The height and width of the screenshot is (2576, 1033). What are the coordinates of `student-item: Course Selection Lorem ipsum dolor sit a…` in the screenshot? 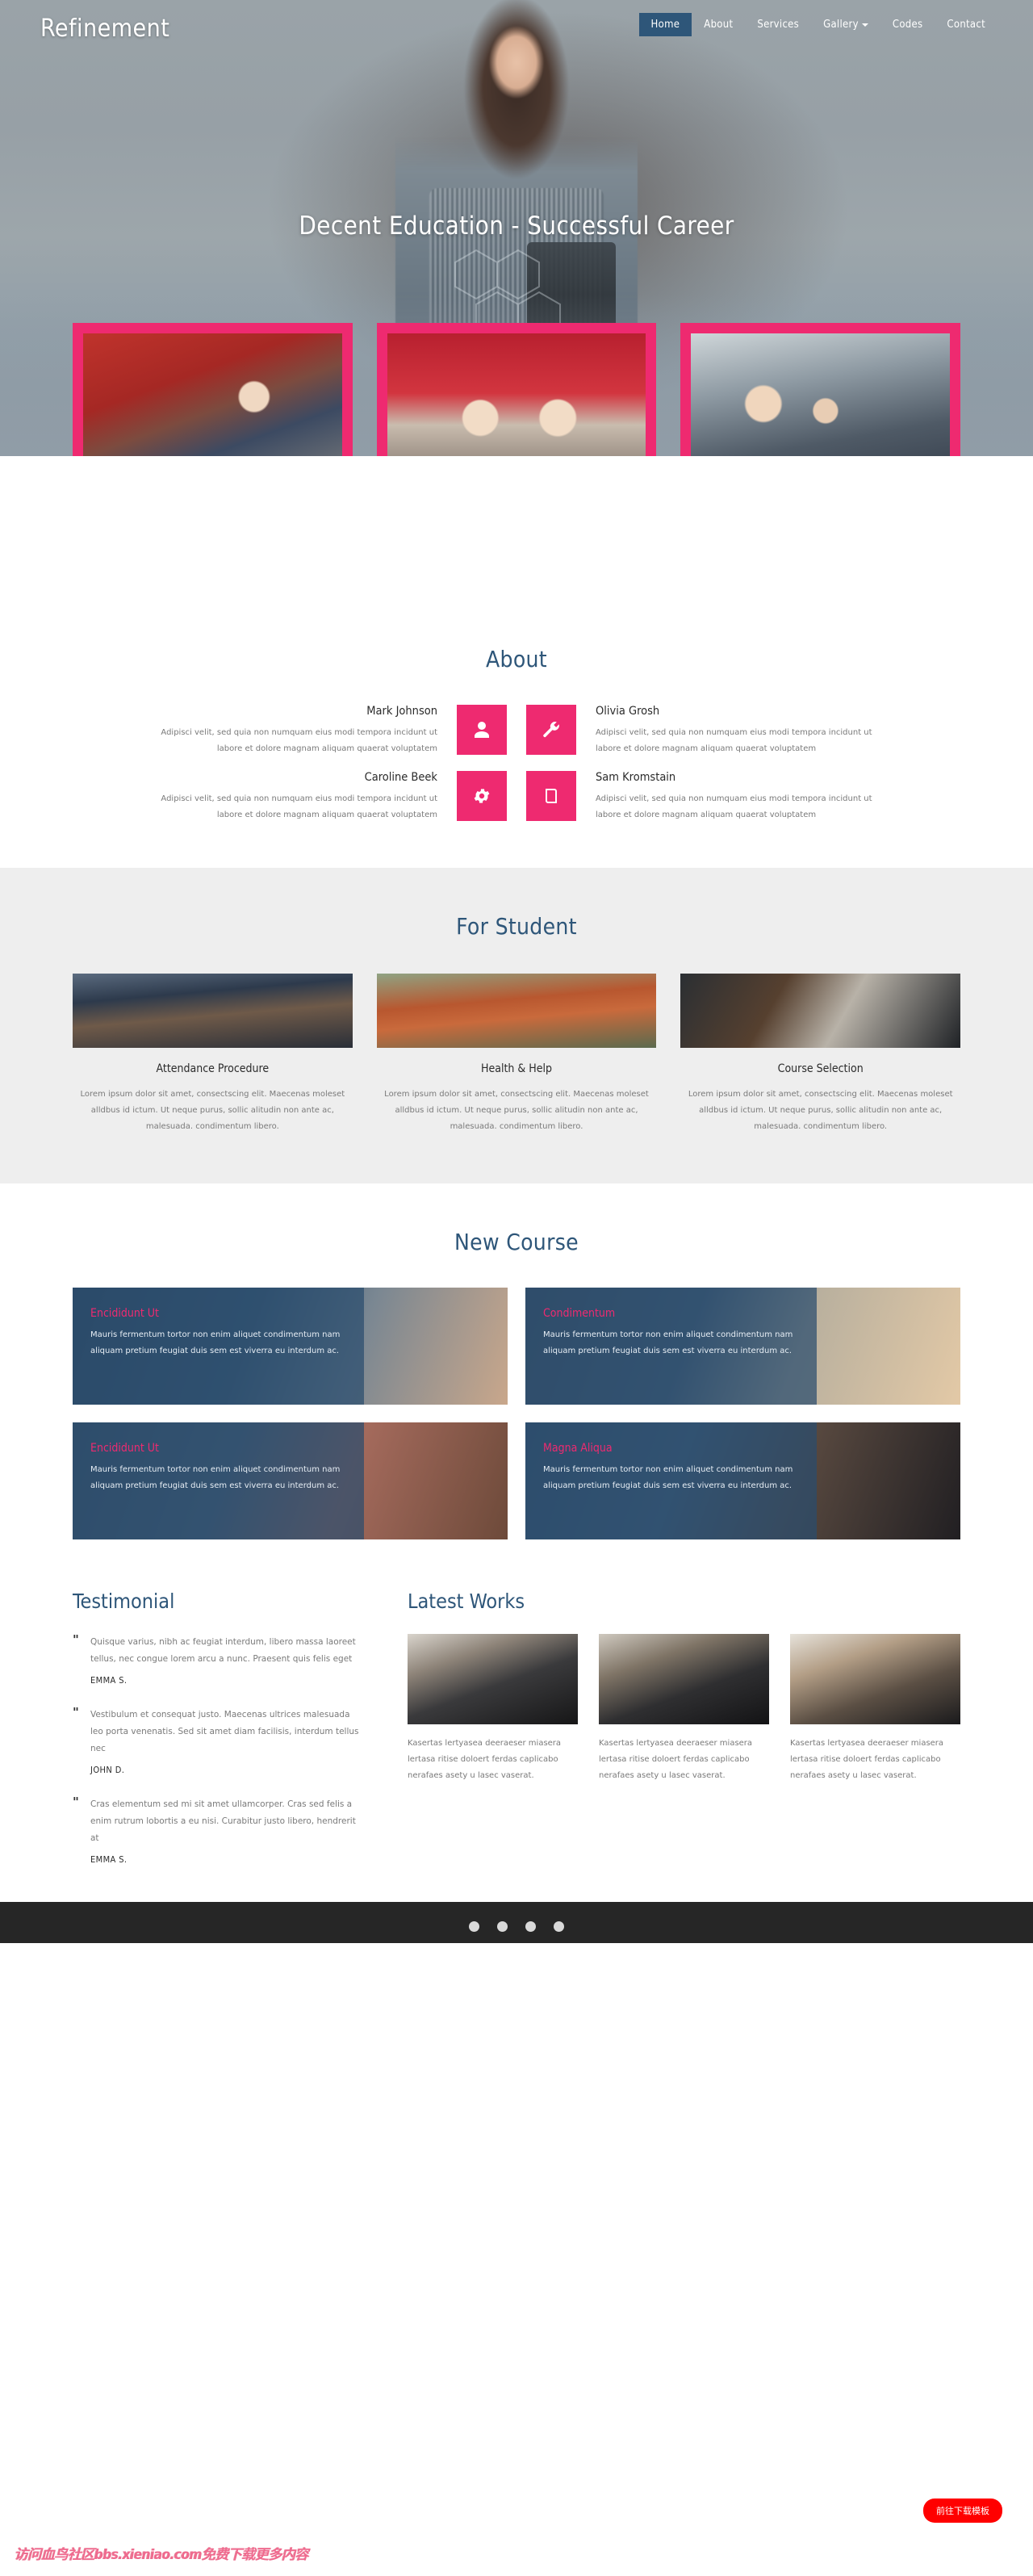 It's located at (820, 1054).